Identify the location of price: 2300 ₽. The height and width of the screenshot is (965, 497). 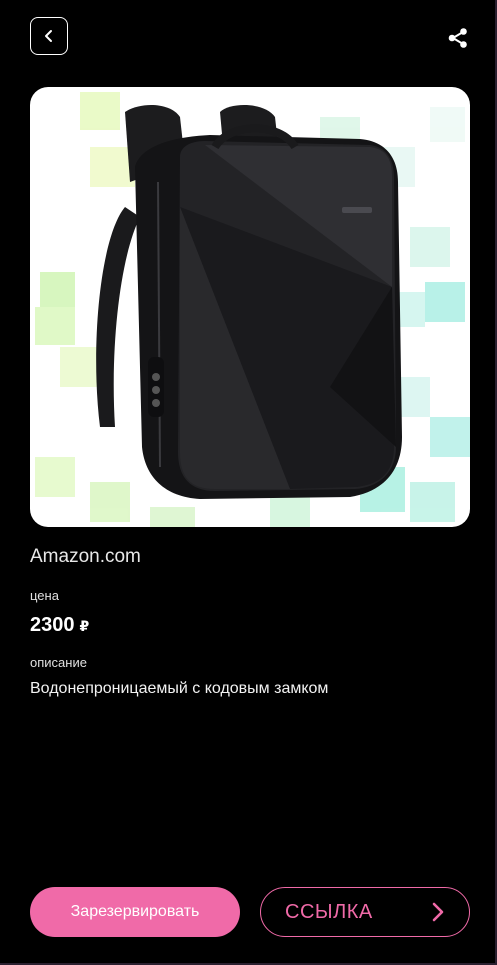
(59, 625).